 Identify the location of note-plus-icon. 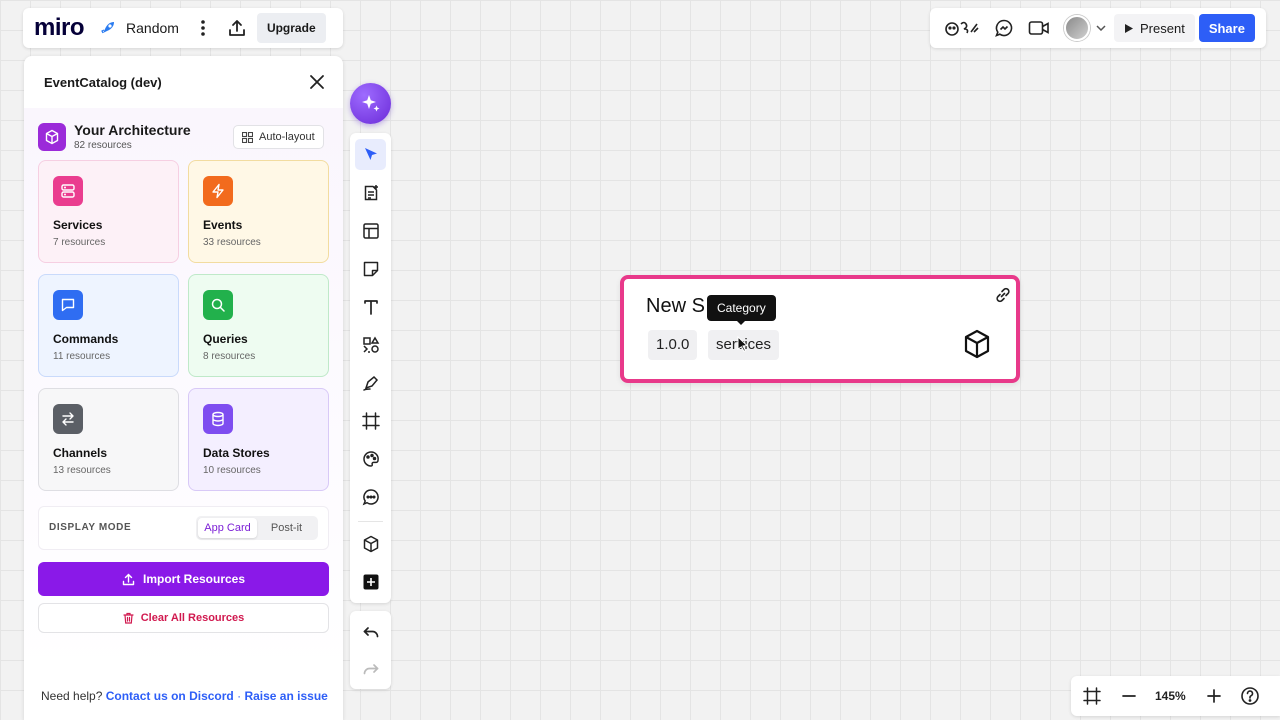
(371, 193).